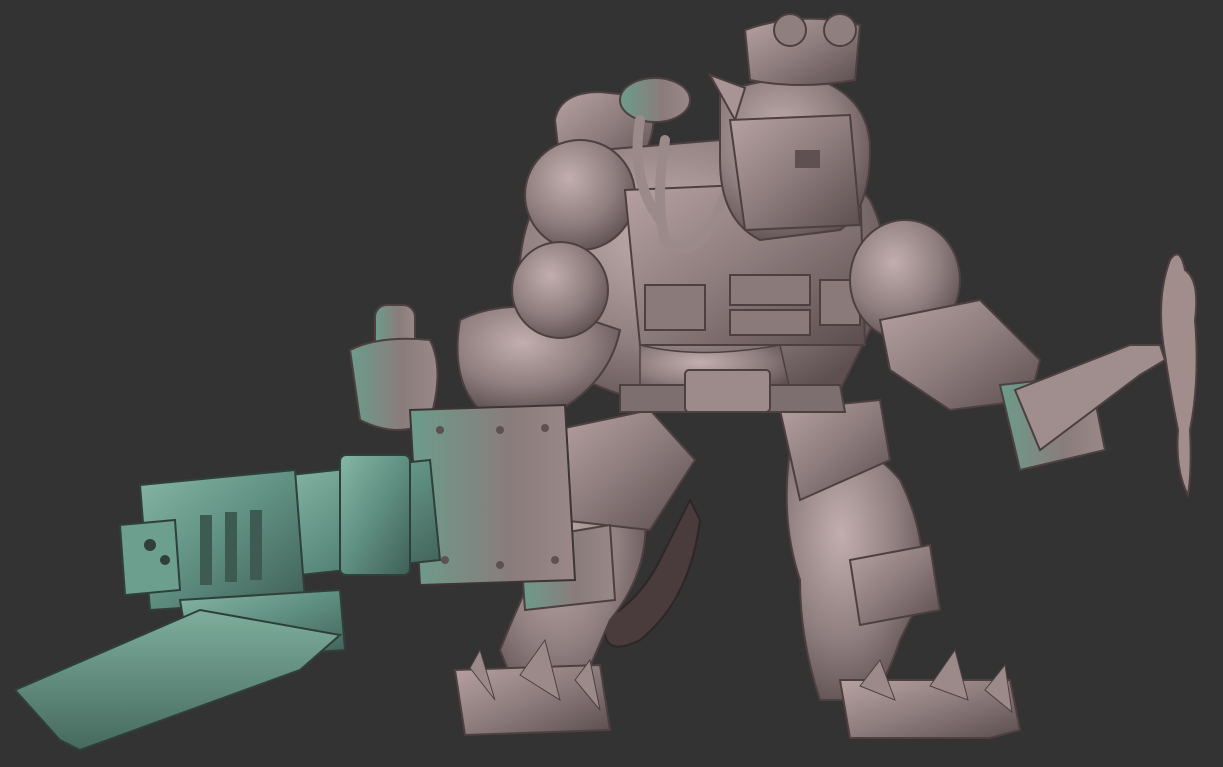  I want to click on right-leg, so click(900, 568).